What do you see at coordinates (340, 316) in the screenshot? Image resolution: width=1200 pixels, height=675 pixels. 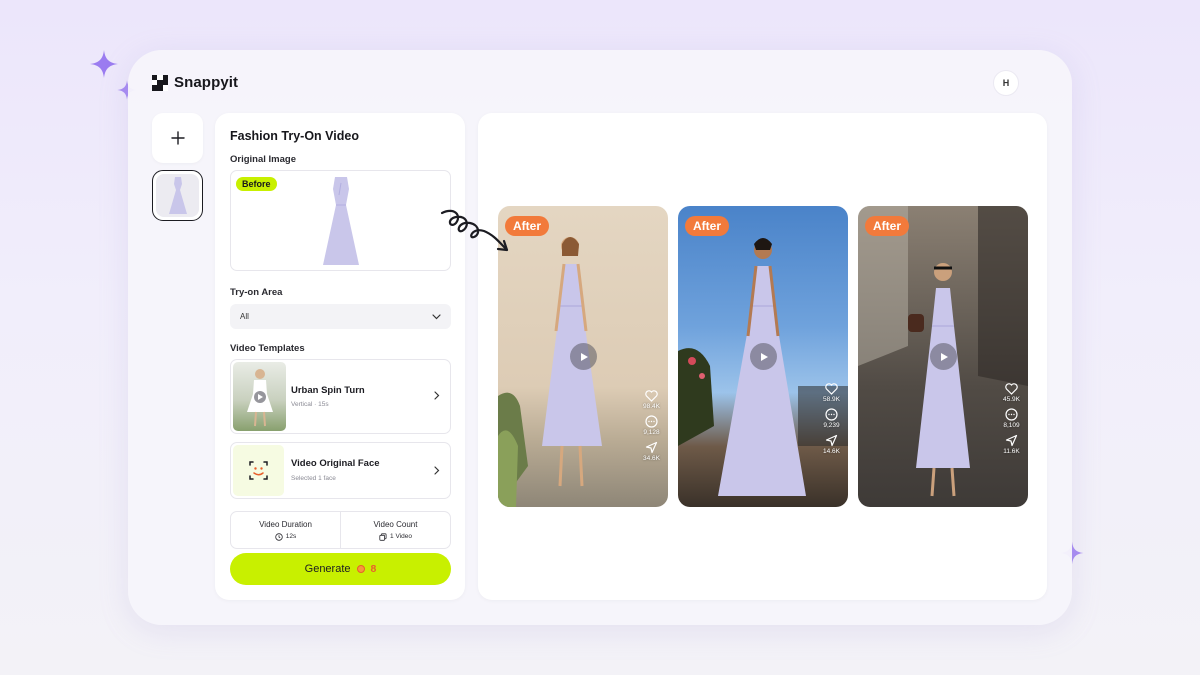 I see `tryon-area-select: All` at bounding box center [340, 316].